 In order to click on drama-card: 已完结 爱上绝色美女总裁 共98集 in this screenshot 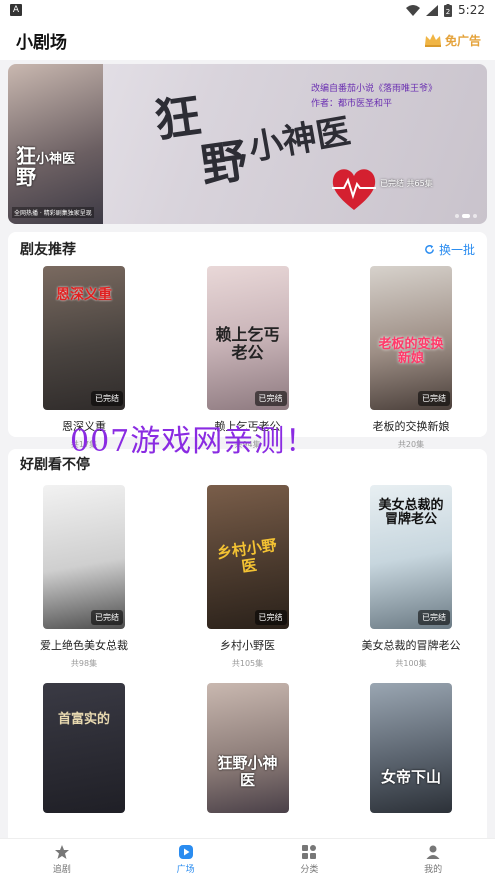, I will do `click(84, 577)`.